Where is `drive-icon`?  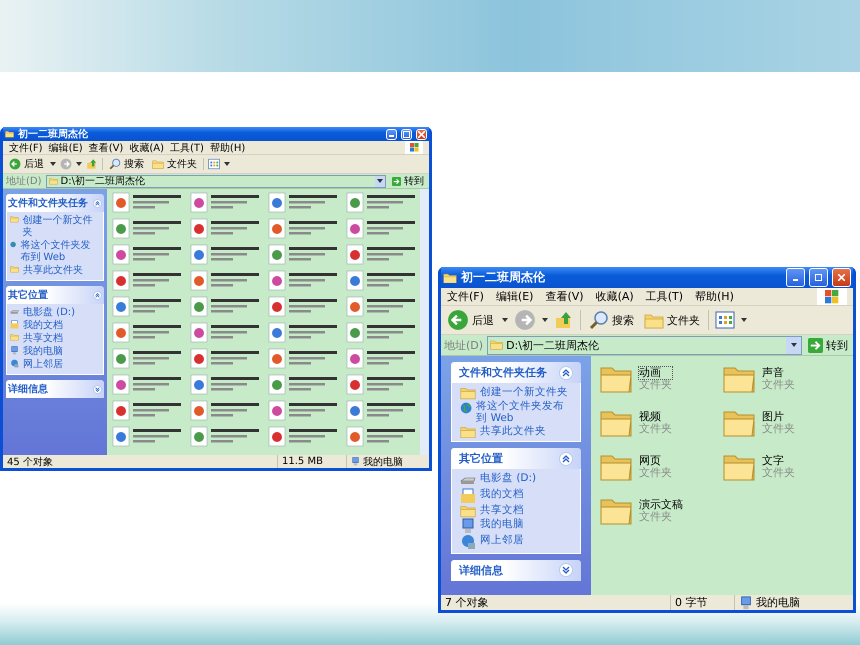 drive-icon is located at coordinates (14, 311).